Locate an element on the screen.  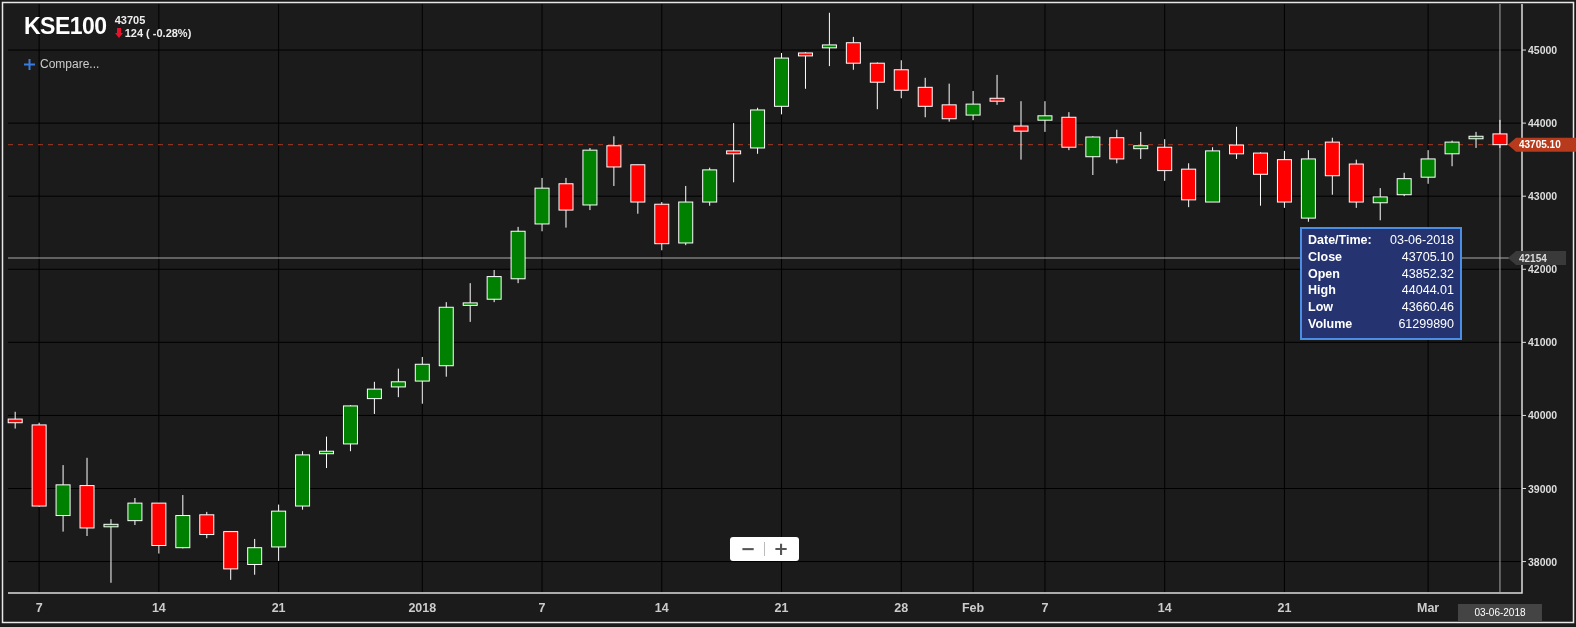
tooltip-value: 03-06-2018 is located at coordinates (1421, 240).